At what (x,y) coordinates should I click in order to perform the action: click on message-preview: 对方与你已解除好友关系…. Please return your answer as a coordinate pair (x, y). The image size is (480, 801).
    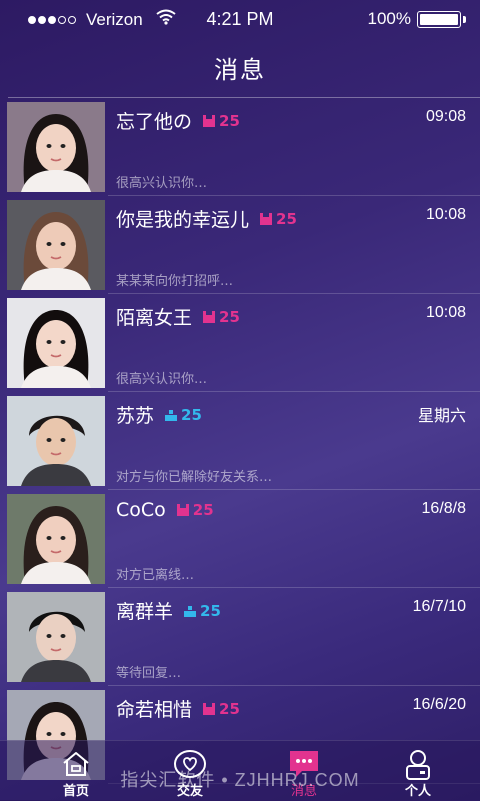
    Looking at the image, I should click on (194, 477).